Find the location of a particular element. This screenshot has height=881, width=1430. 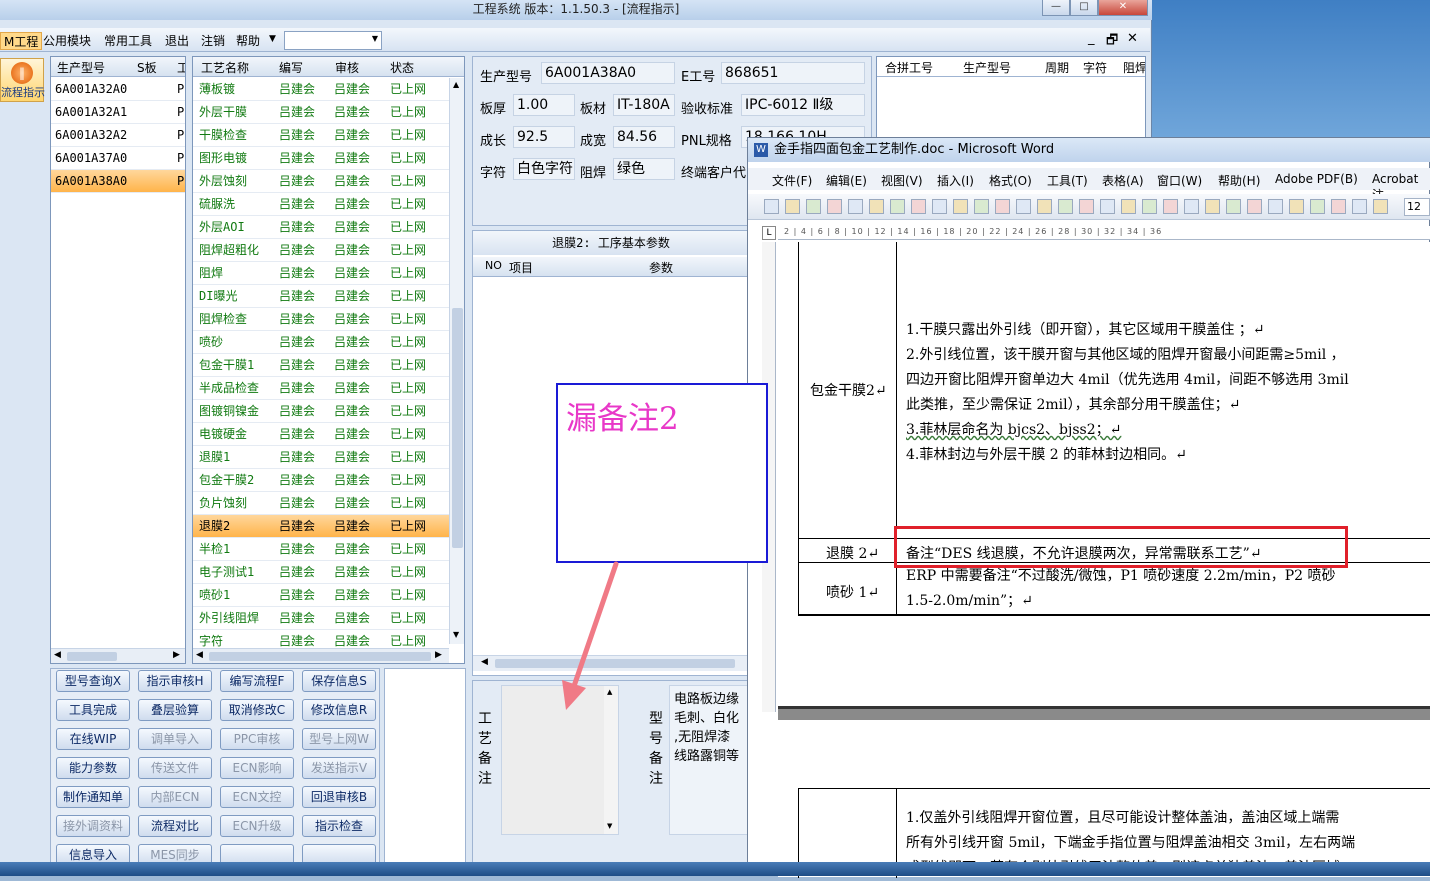

action-button: 在线WIP is located at coordinates (93, 739).